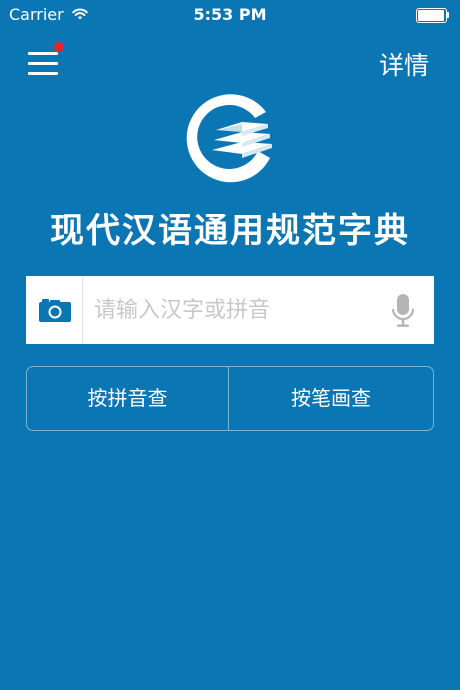  Describe the element at coordinates (433, 15) in the screenshot. I see `battery-icon` at that location.